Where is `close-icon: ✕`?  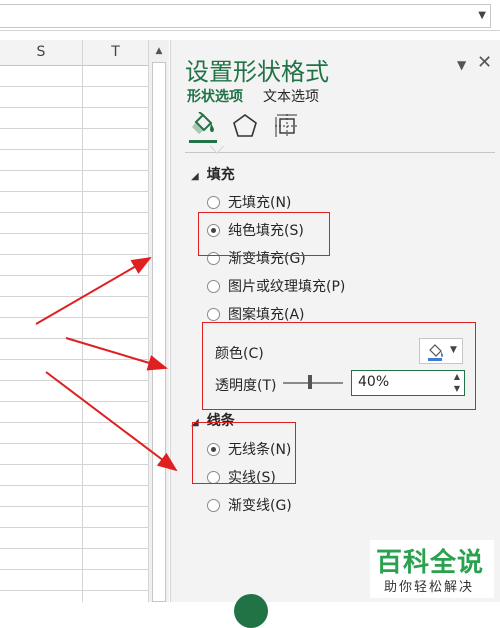 close-icon: ✕ is located at coordinates (484, 62).